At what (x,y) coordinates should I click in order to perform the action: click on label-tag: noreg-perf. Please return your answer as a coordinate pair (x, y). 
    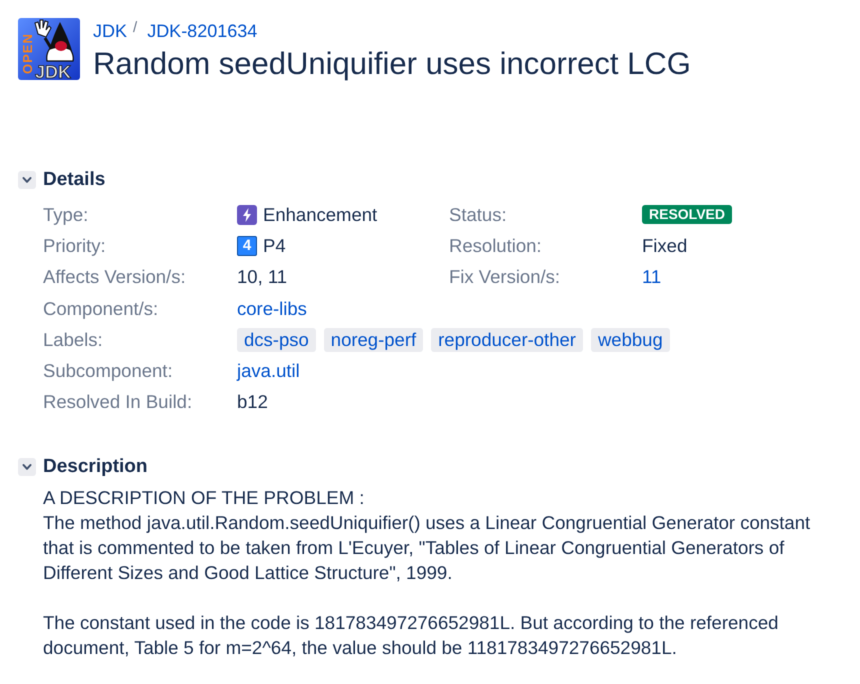
    Looking at the image, I should click on (374, 340).